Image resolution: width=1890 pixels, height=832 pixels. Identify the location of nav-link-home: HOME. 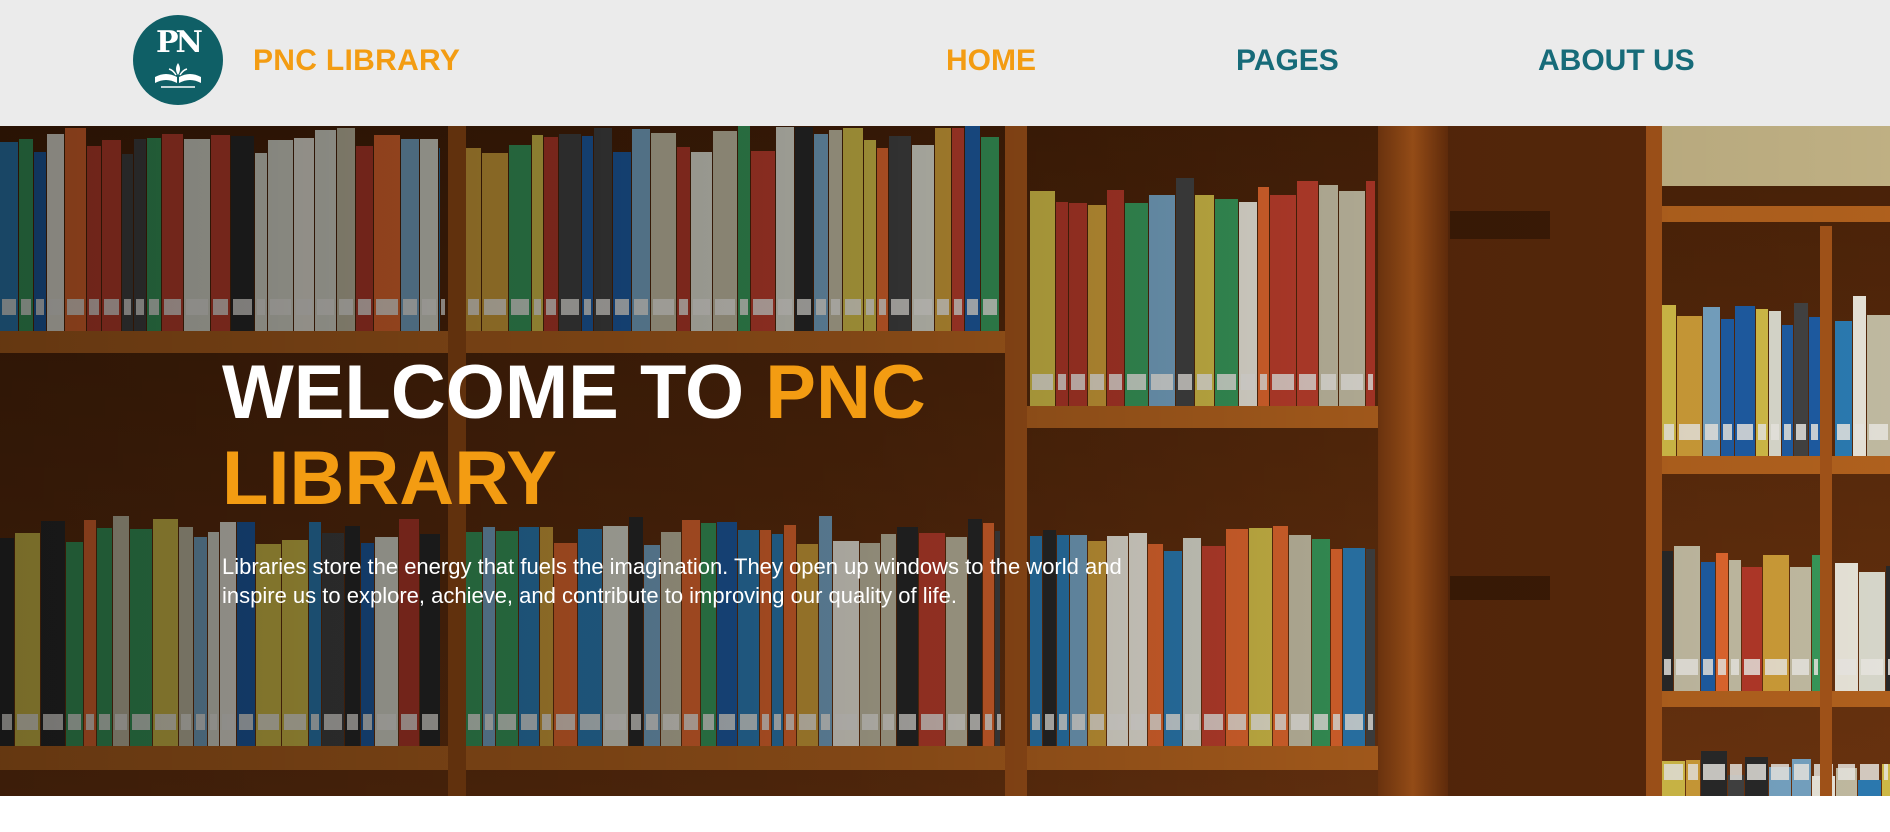
(991, 61).